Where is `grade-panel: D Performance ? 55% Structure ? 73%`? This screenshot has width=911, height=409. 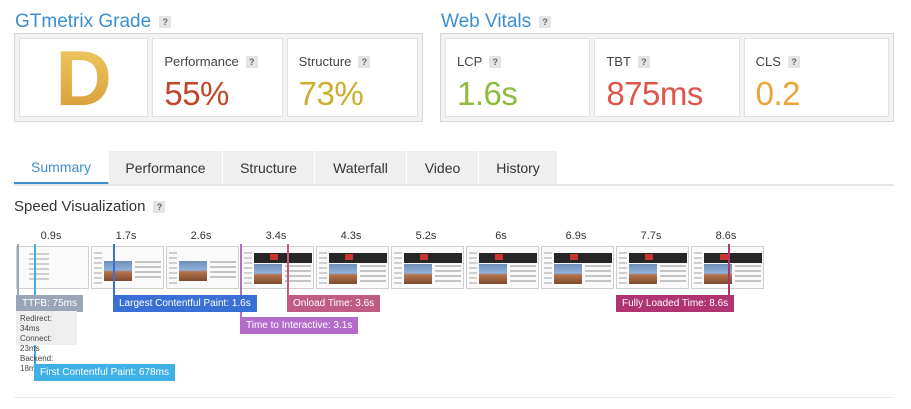 grade-panel: D Performance ? 55% Structure ? 73% is located at coordinates (218, 77).